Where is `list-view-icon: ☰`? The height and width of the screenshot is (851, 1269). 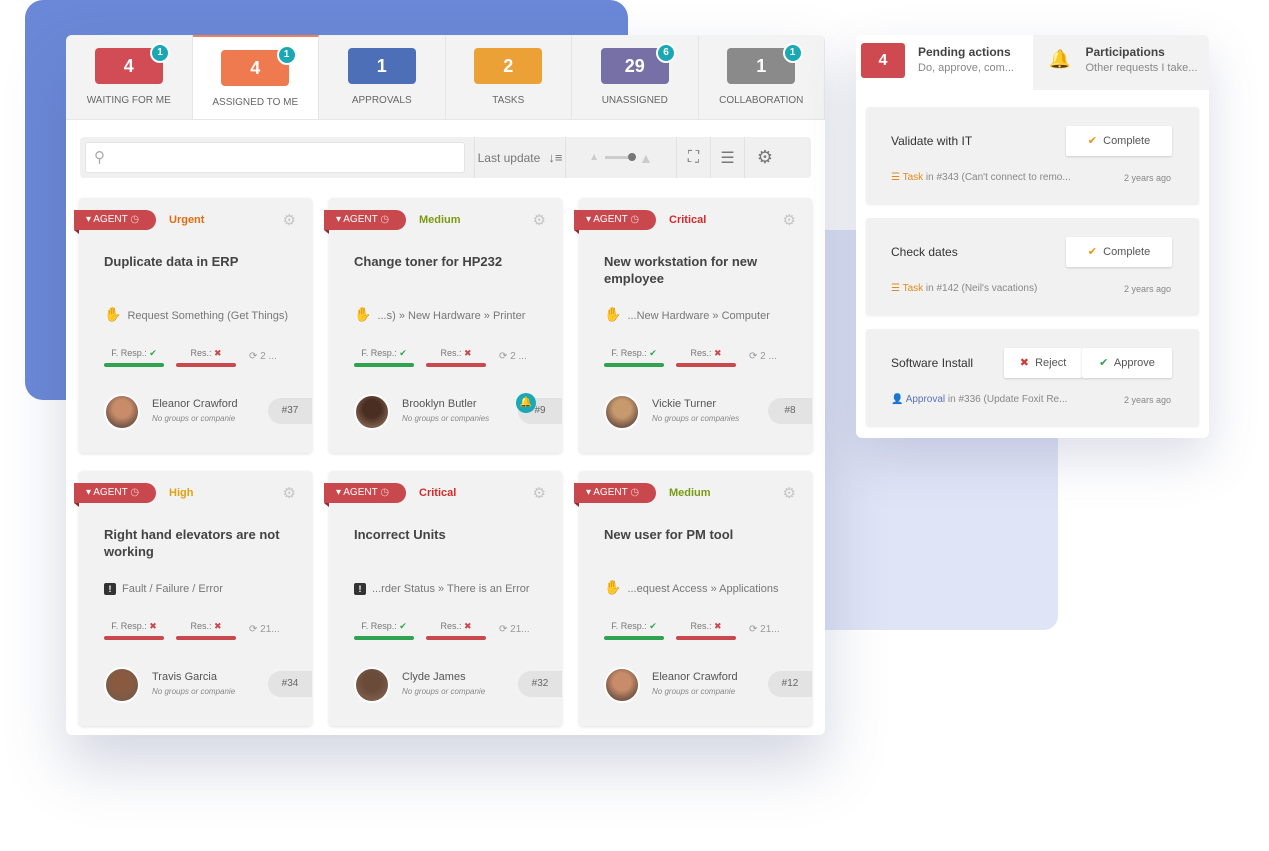
list-view-icon: ☰ is located at coordinates (727, 157).